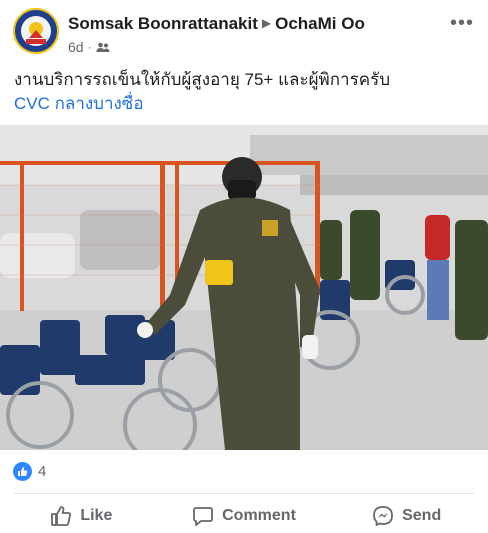 The height and width of the screenshot is (533, 488). I want to click on like-reaction-icon, so click(22, 471).